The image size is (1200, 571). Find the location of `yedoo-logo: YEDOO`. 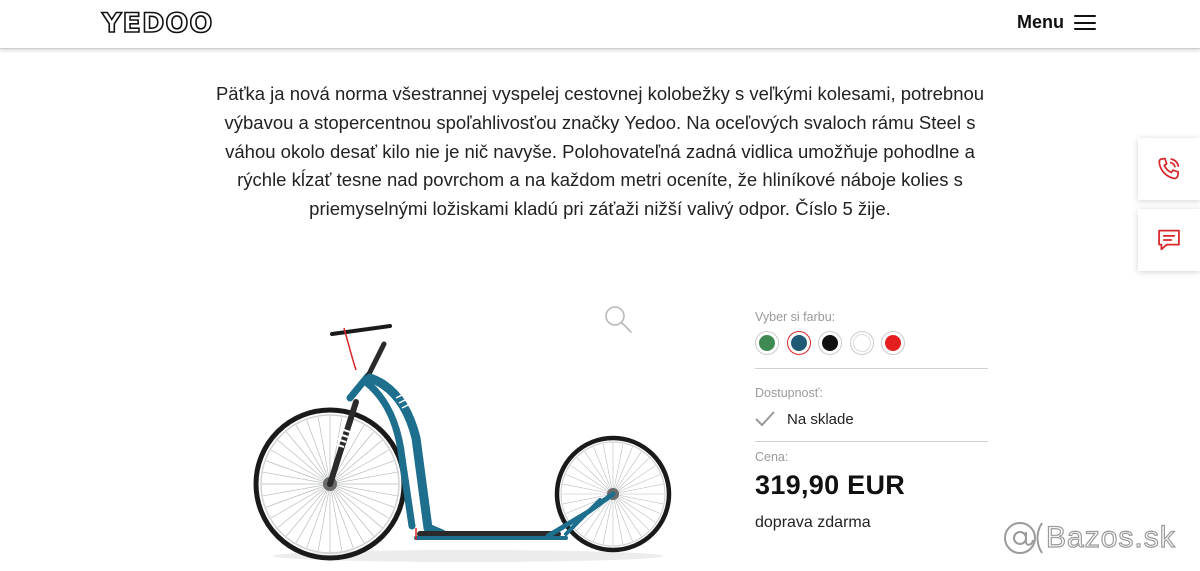

yedoo-logo: YEDOO is located at coordinates (157, 24).